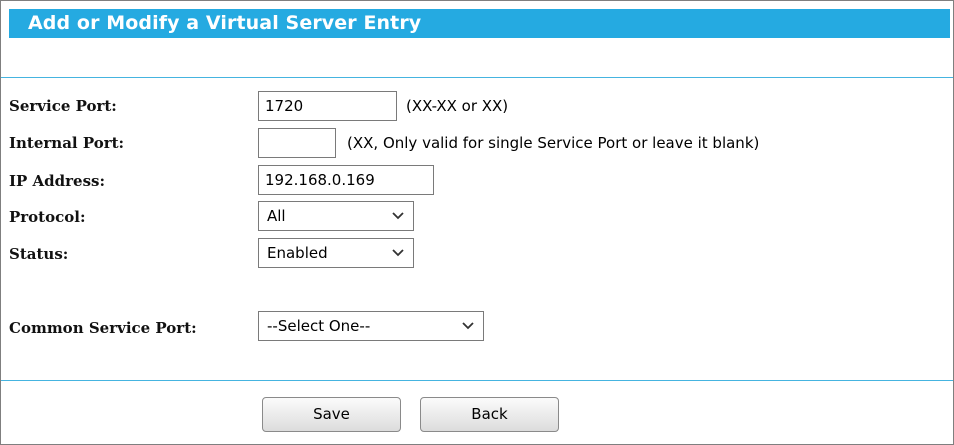 The width and height of the screenshot is (954, 445). What do you see at coordinates (47, 217) in the screenshot?
I see `protocol-label: Protocol:` at bounding box center [47, 217].